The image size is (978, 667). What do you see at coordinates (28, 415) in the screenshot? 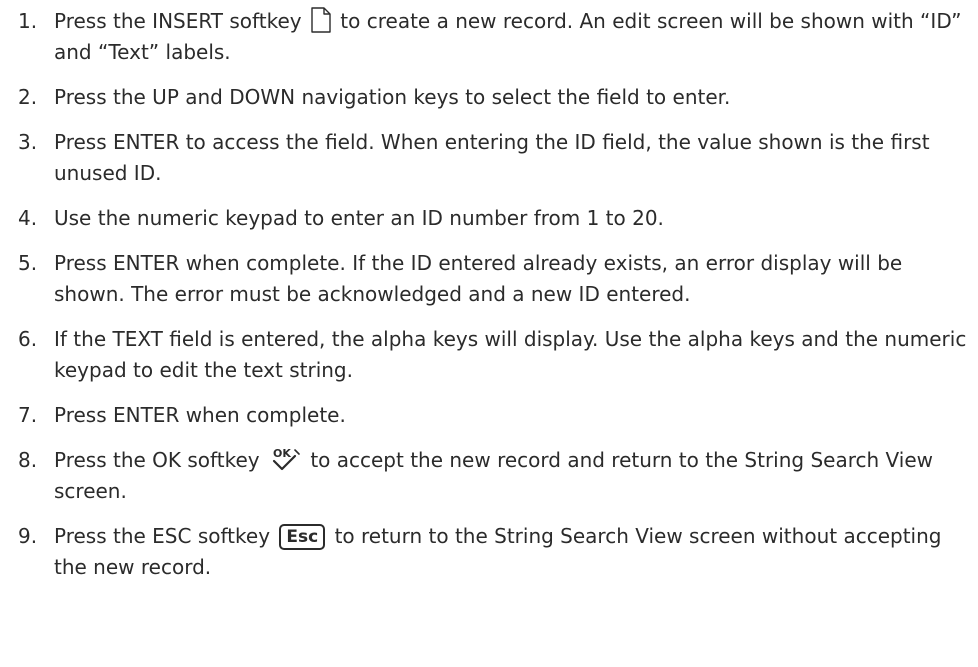
I see `step-number: 7.` at bounding box center [28, 415].